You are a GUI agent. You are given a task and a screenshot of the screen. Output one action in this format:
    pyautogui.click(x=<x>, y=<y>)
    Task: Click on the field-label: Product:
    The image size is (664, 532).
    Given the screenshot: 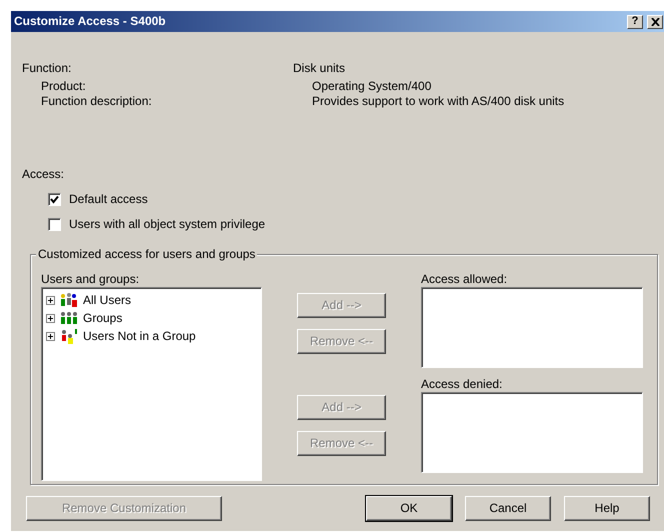 What is the action you would take?
    pyautogui.click(x=63, y=86)
    